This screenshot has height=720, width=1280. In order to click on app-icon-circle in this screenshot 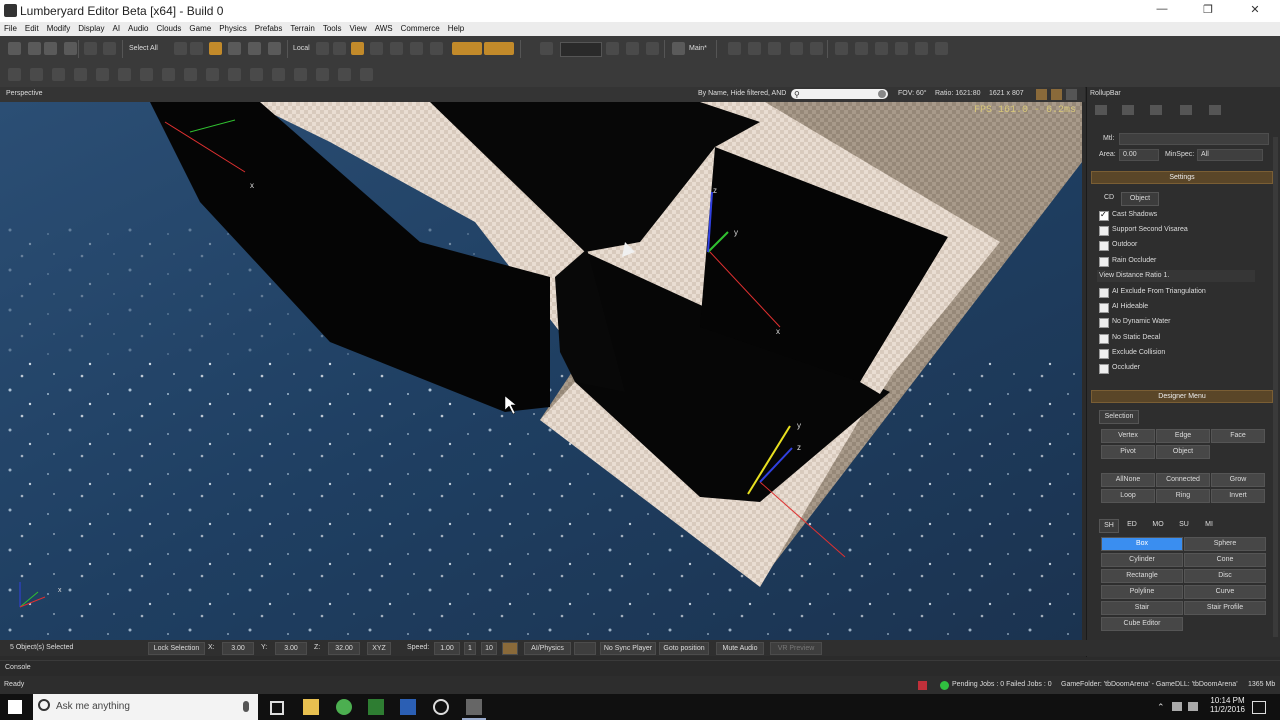, I will do `click(441, 707)`.